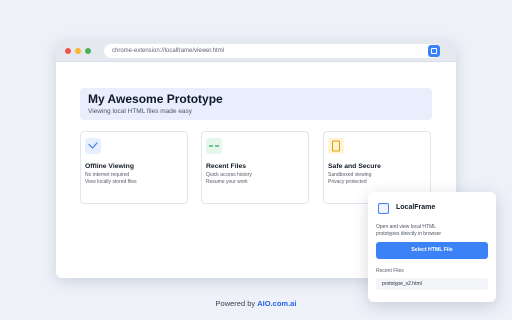  What do you see at coordinates (111, 182) in the screenshot?
I see `feature-line: View locally stored files` at bounding box center [111, 182].